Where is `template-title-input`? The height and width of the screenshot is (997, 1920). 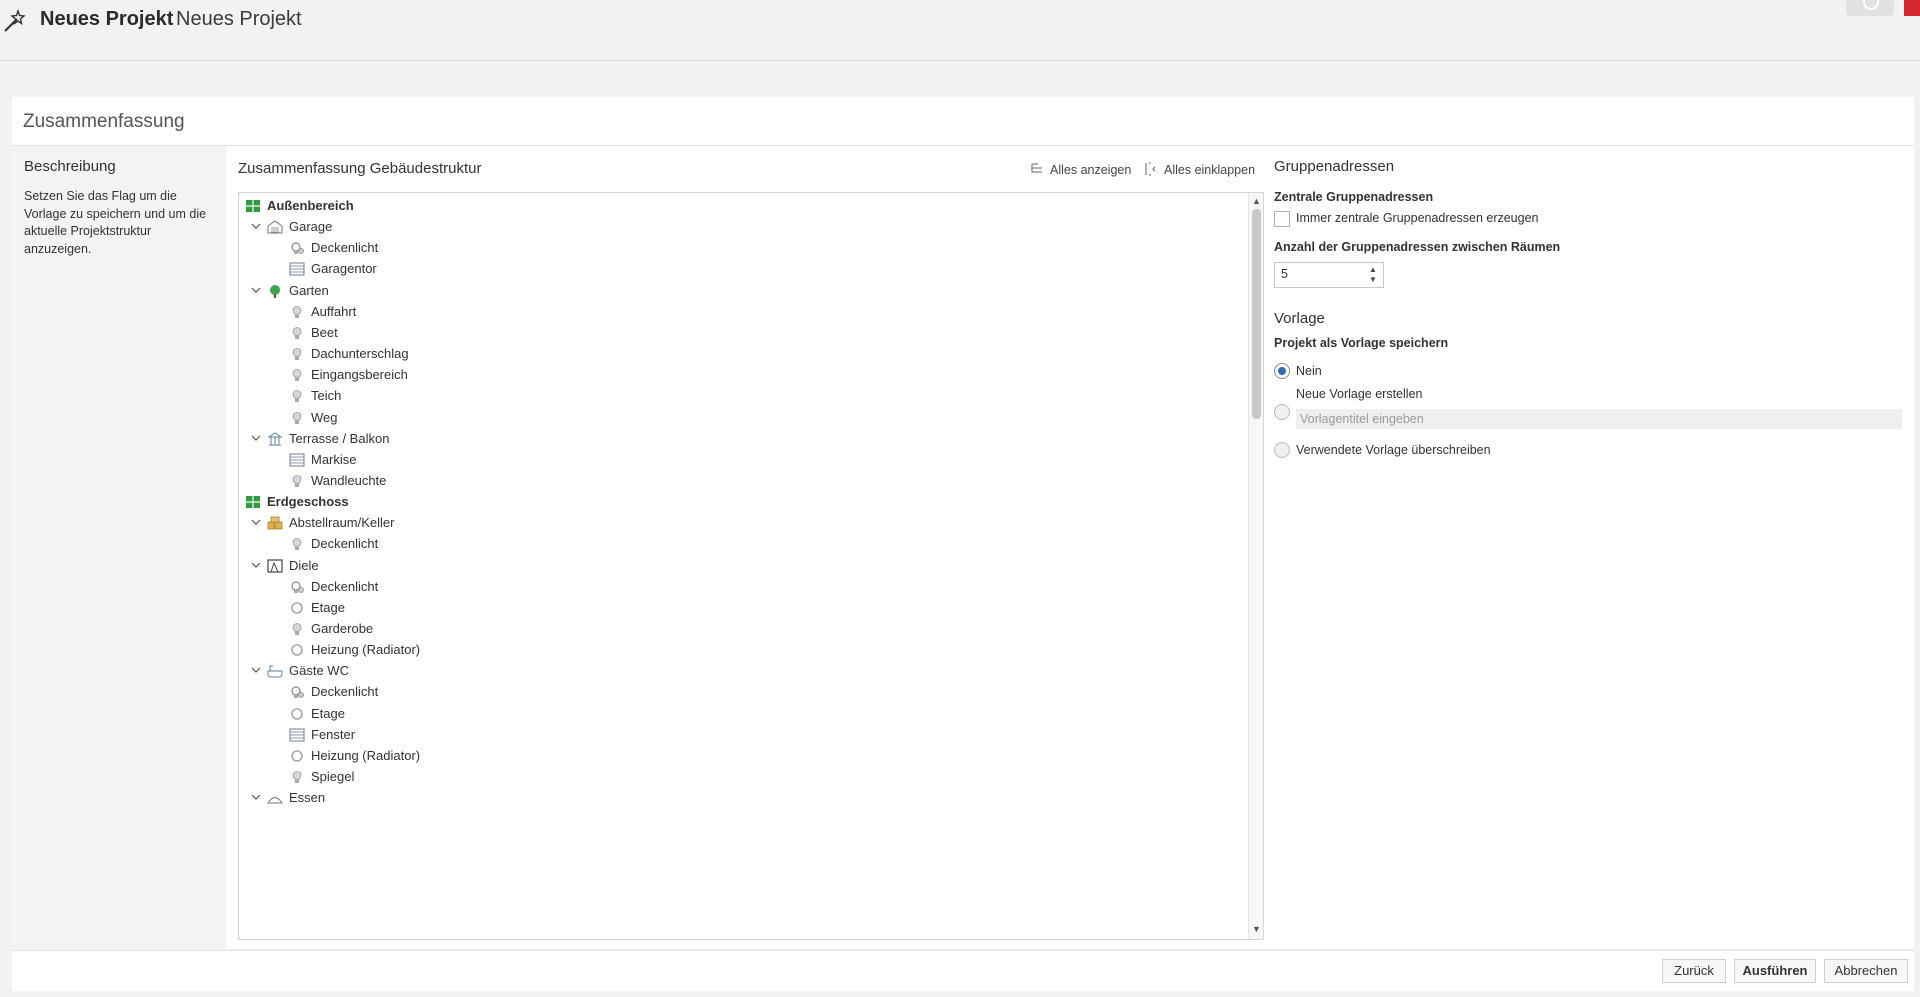 template-title-input is located at coordinates (1599, 419).